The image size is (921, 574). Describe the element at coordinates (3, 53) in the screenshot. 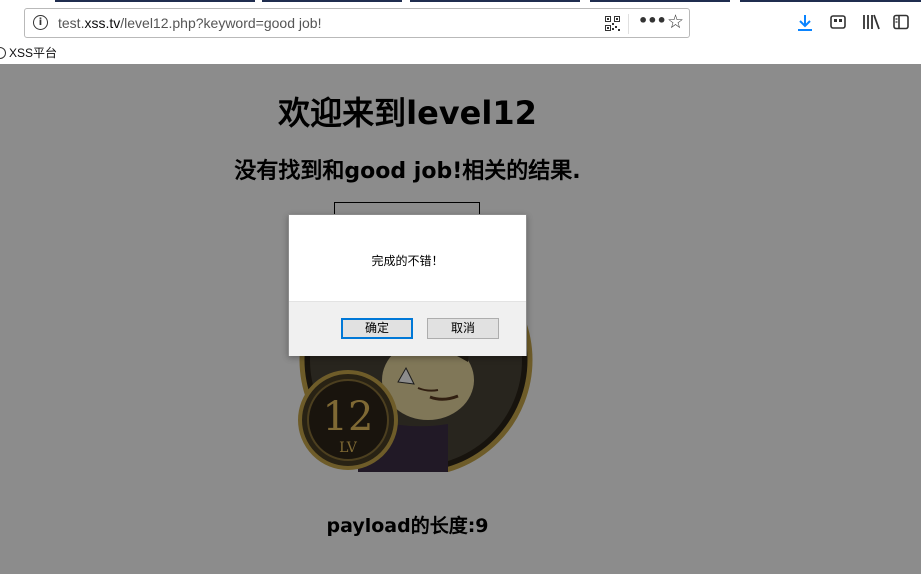

I see `globe-icon` at that location.